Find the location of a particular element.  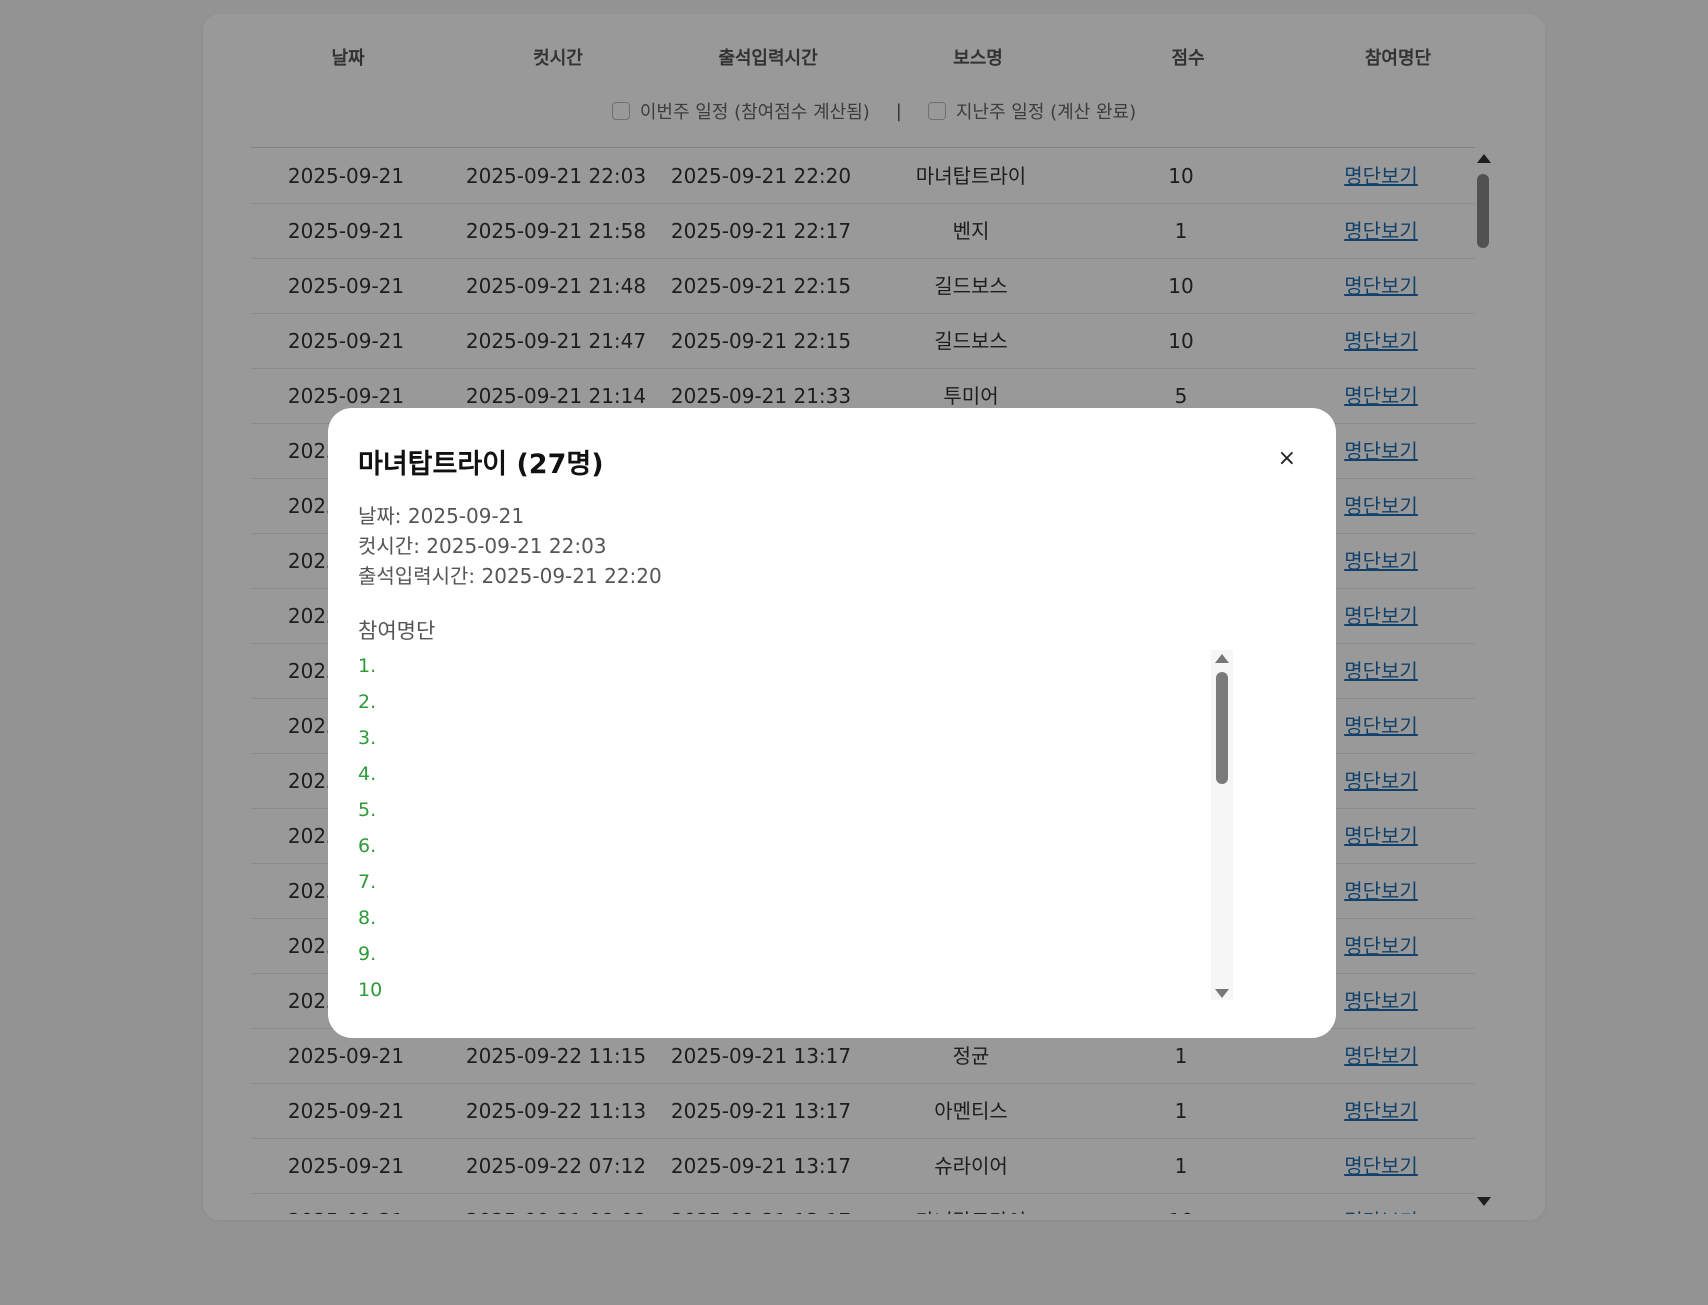

list-item: 2. is located at coordinates (367, 702).